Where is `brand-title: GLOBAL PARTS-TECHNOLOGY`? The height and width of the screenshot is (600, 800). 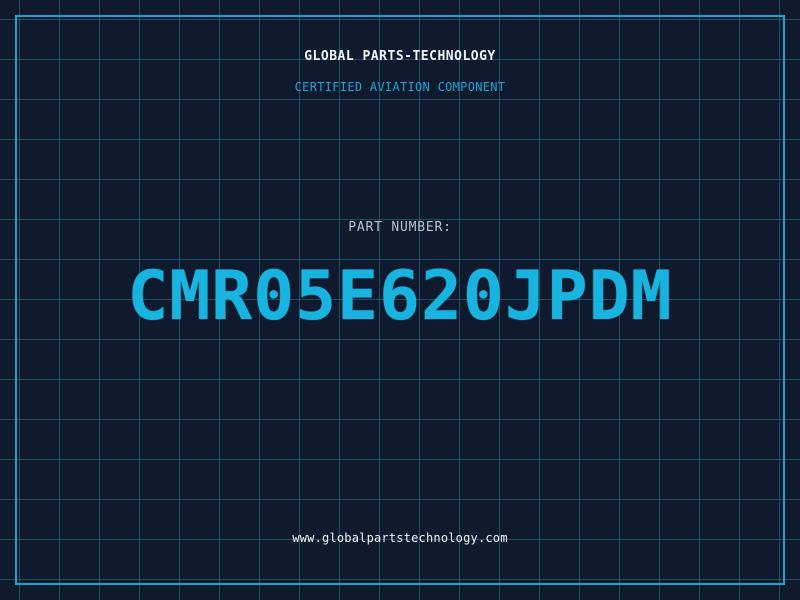 brand-title: GLOBAL PARTS-TECHNOLOGY is located at coordinates (400, 56).